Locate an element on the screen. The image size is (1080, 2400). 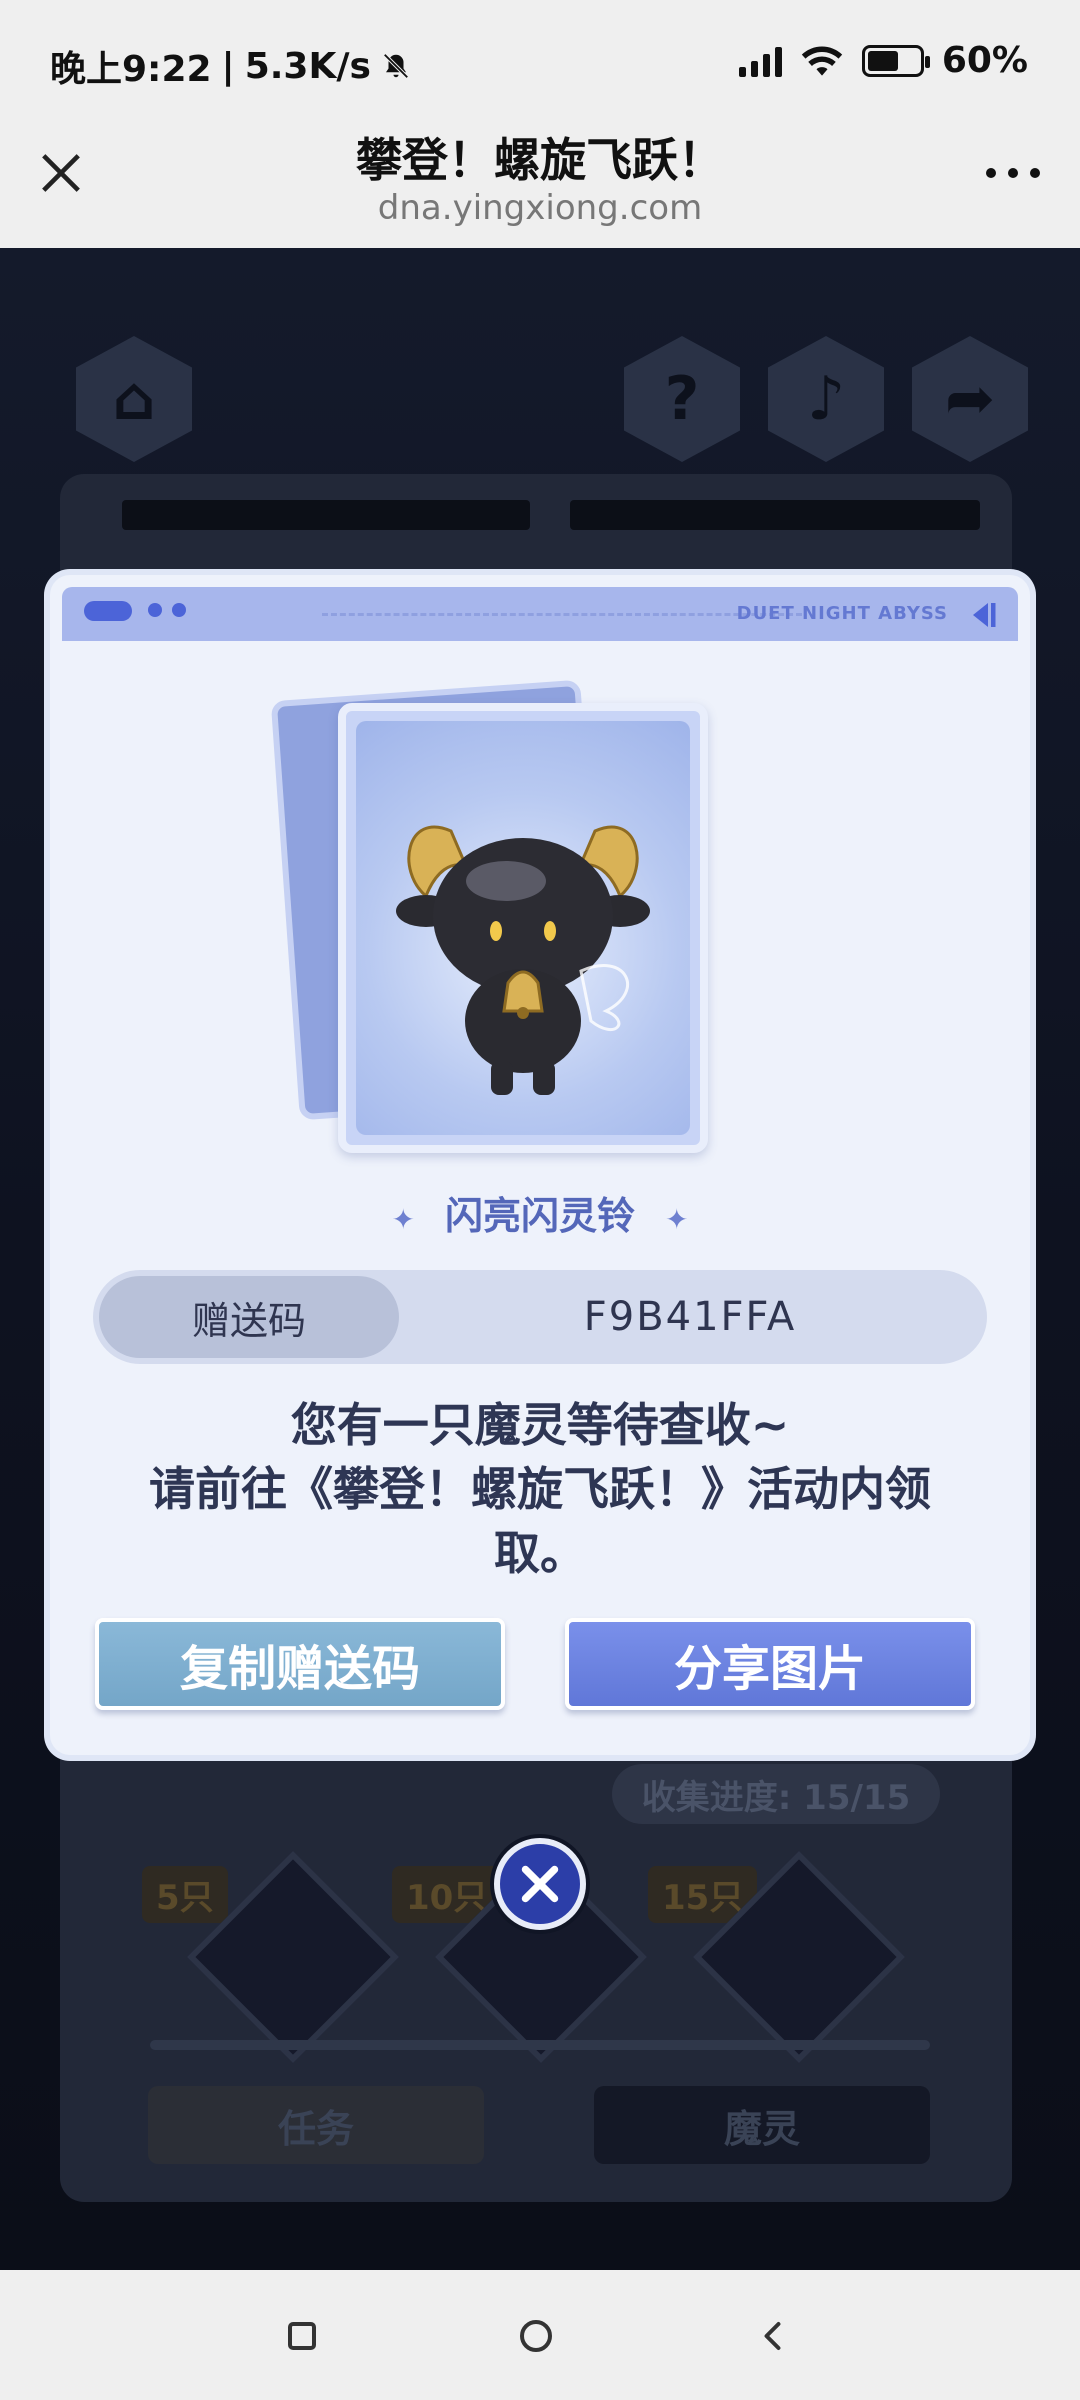
home-nav-icon is located at coordinates (536, 2336).